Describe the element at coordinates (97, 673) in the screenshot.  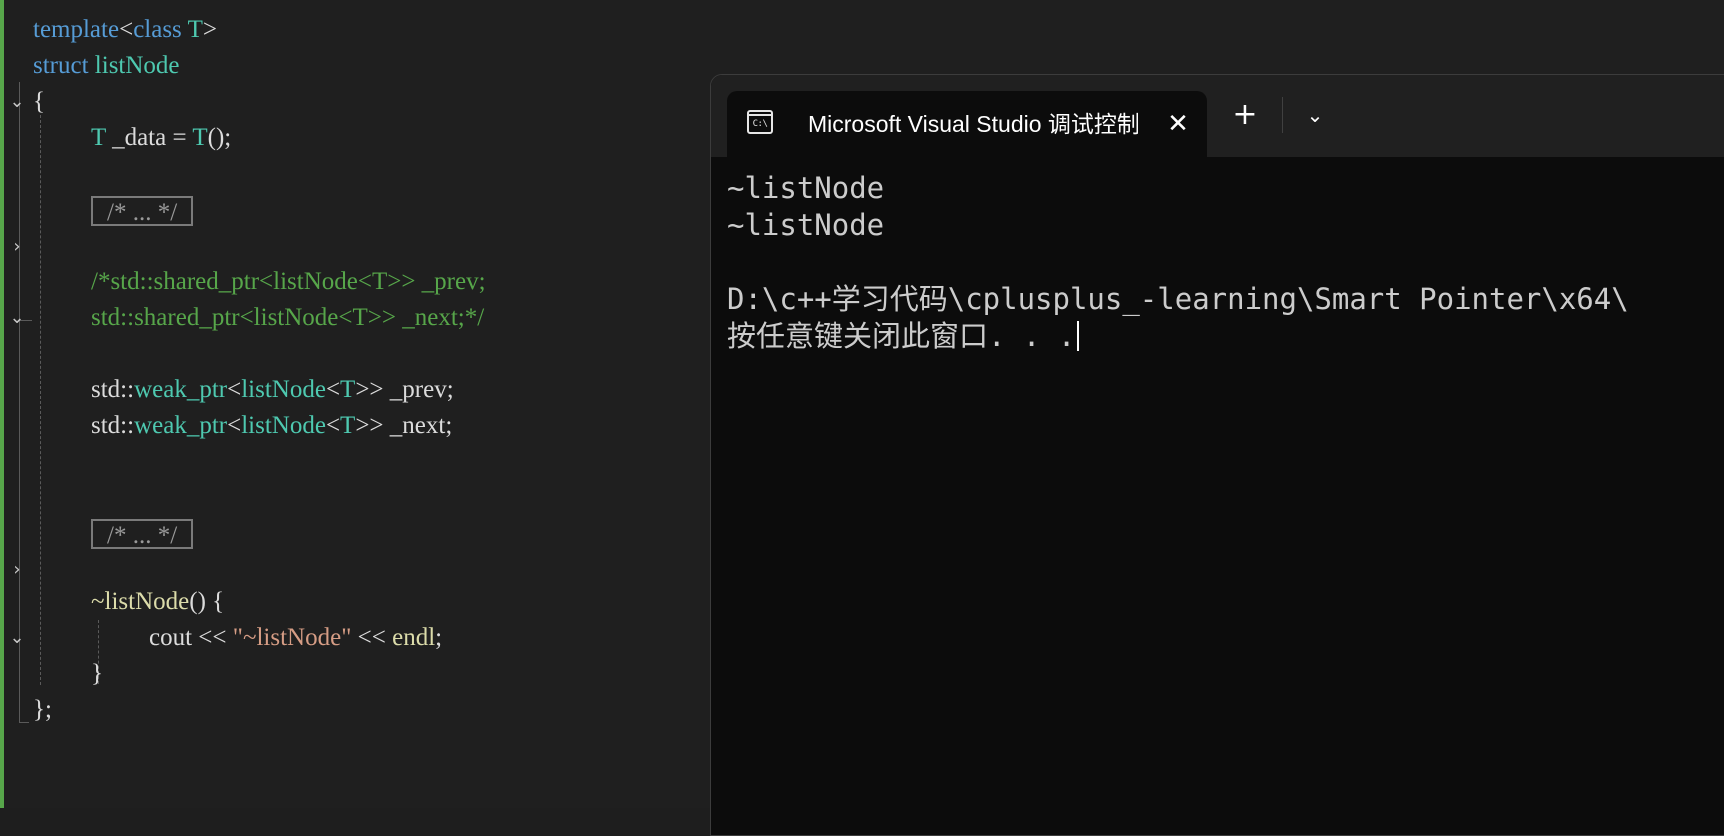
I see `code-text: }` at that location.